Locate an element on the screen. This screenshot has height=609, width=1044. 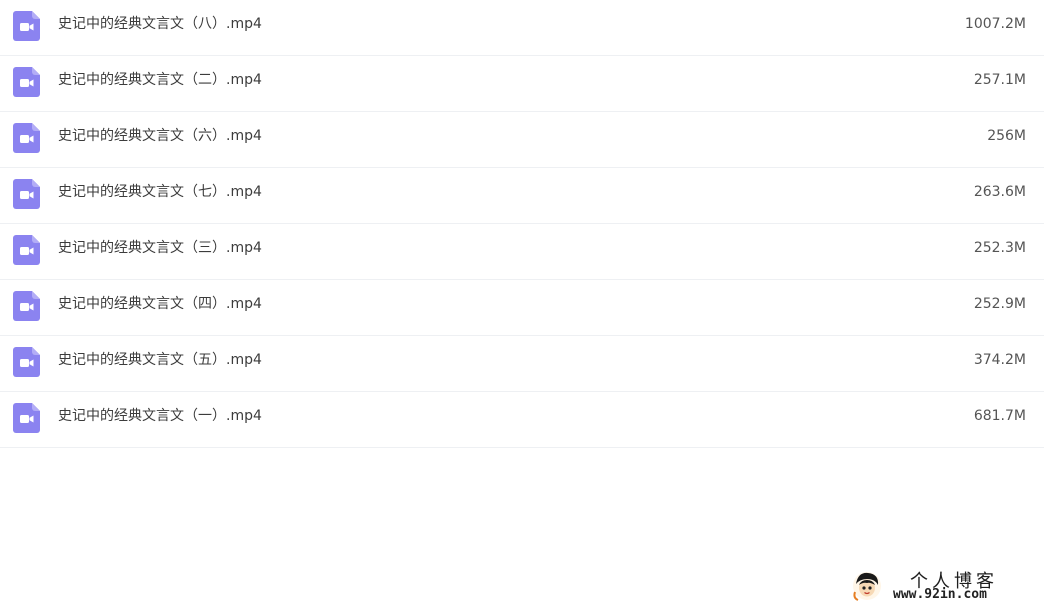
file-row: 史记中的经典文言文（三）.mp4 252.3M is located at coordinates (522, 252).